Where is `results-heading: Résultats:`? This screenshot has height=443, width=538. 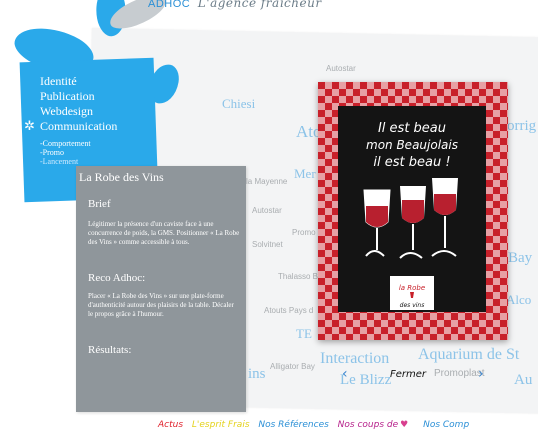
results-heading: Résultats: is located at coordinates (110, 350).